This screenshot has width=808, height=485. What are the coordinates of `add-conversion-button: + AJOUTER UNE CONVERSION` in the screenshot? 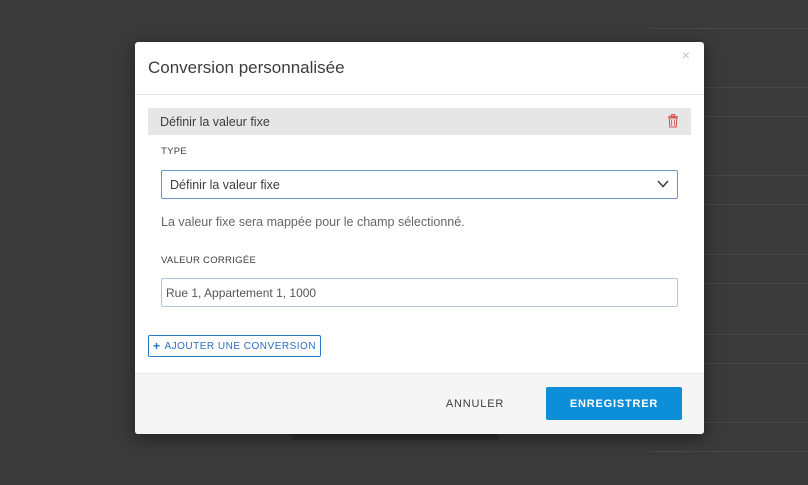 It's located at (234, 346).